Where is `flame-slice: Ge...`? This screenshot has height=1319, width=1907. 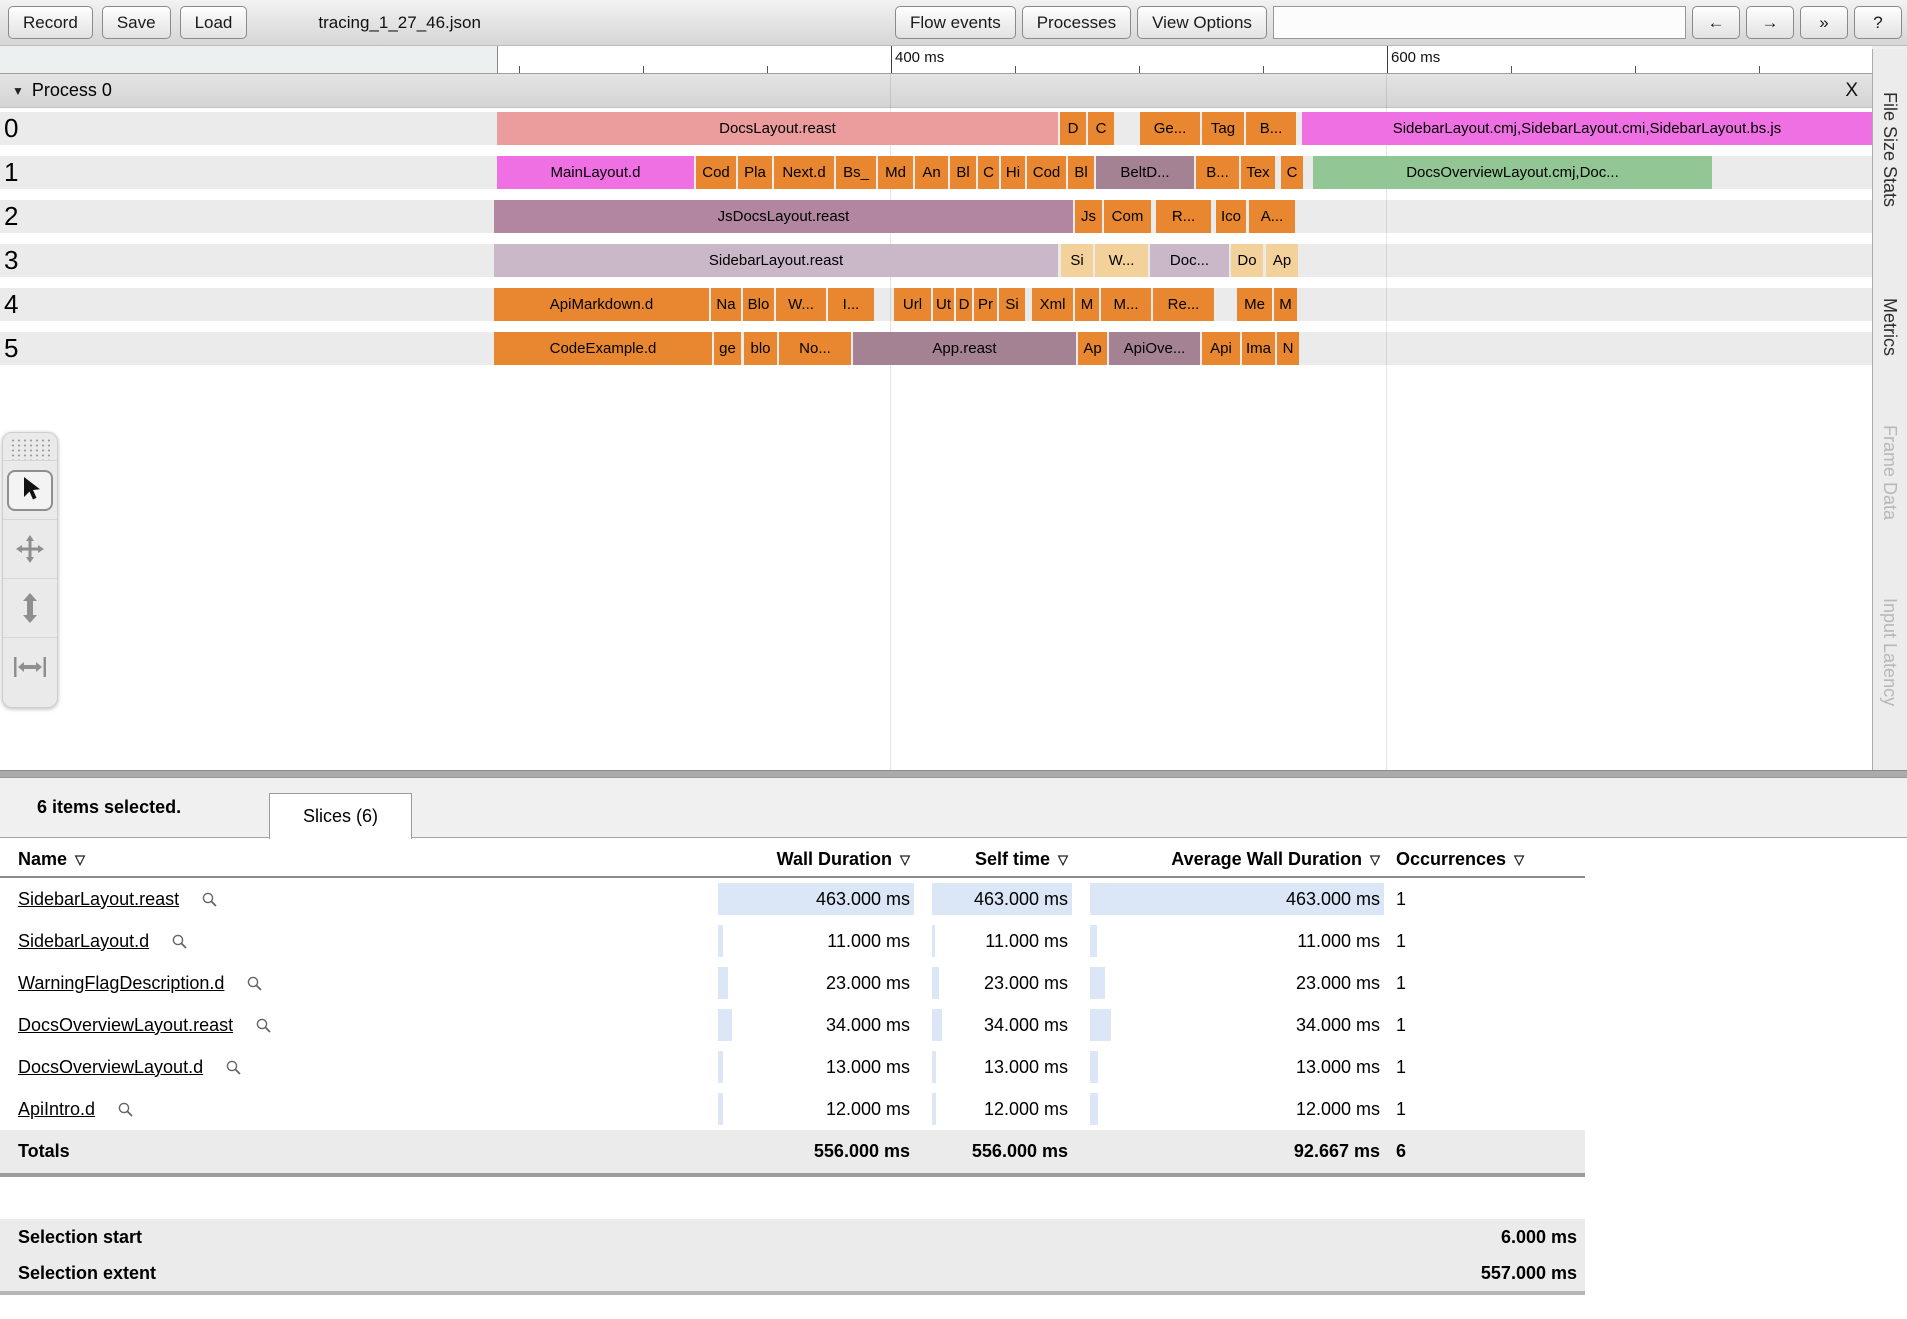
flame-slice: Ge... is located at coordinates (1170, 128).